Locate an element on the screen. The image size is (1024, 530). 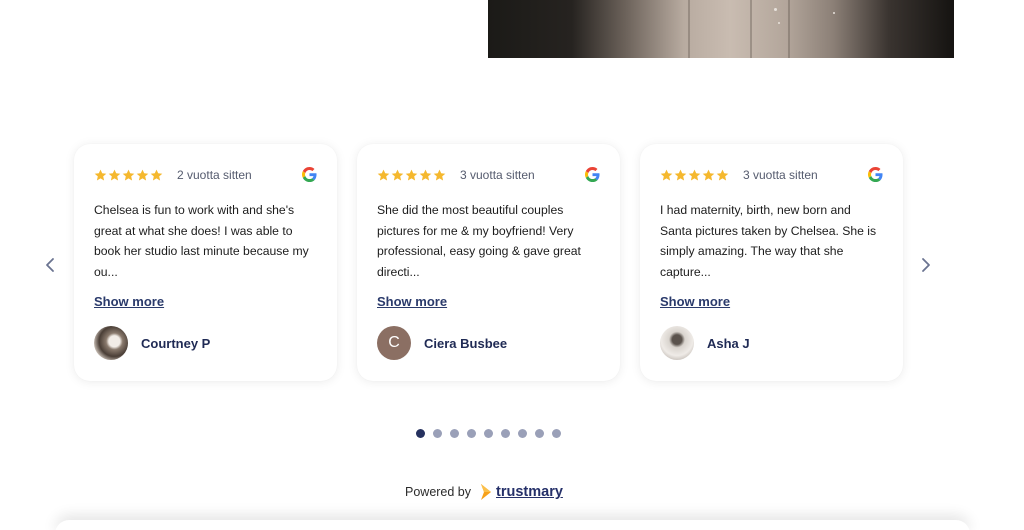
review-author: Asha J is located at coordinates (705, 343).